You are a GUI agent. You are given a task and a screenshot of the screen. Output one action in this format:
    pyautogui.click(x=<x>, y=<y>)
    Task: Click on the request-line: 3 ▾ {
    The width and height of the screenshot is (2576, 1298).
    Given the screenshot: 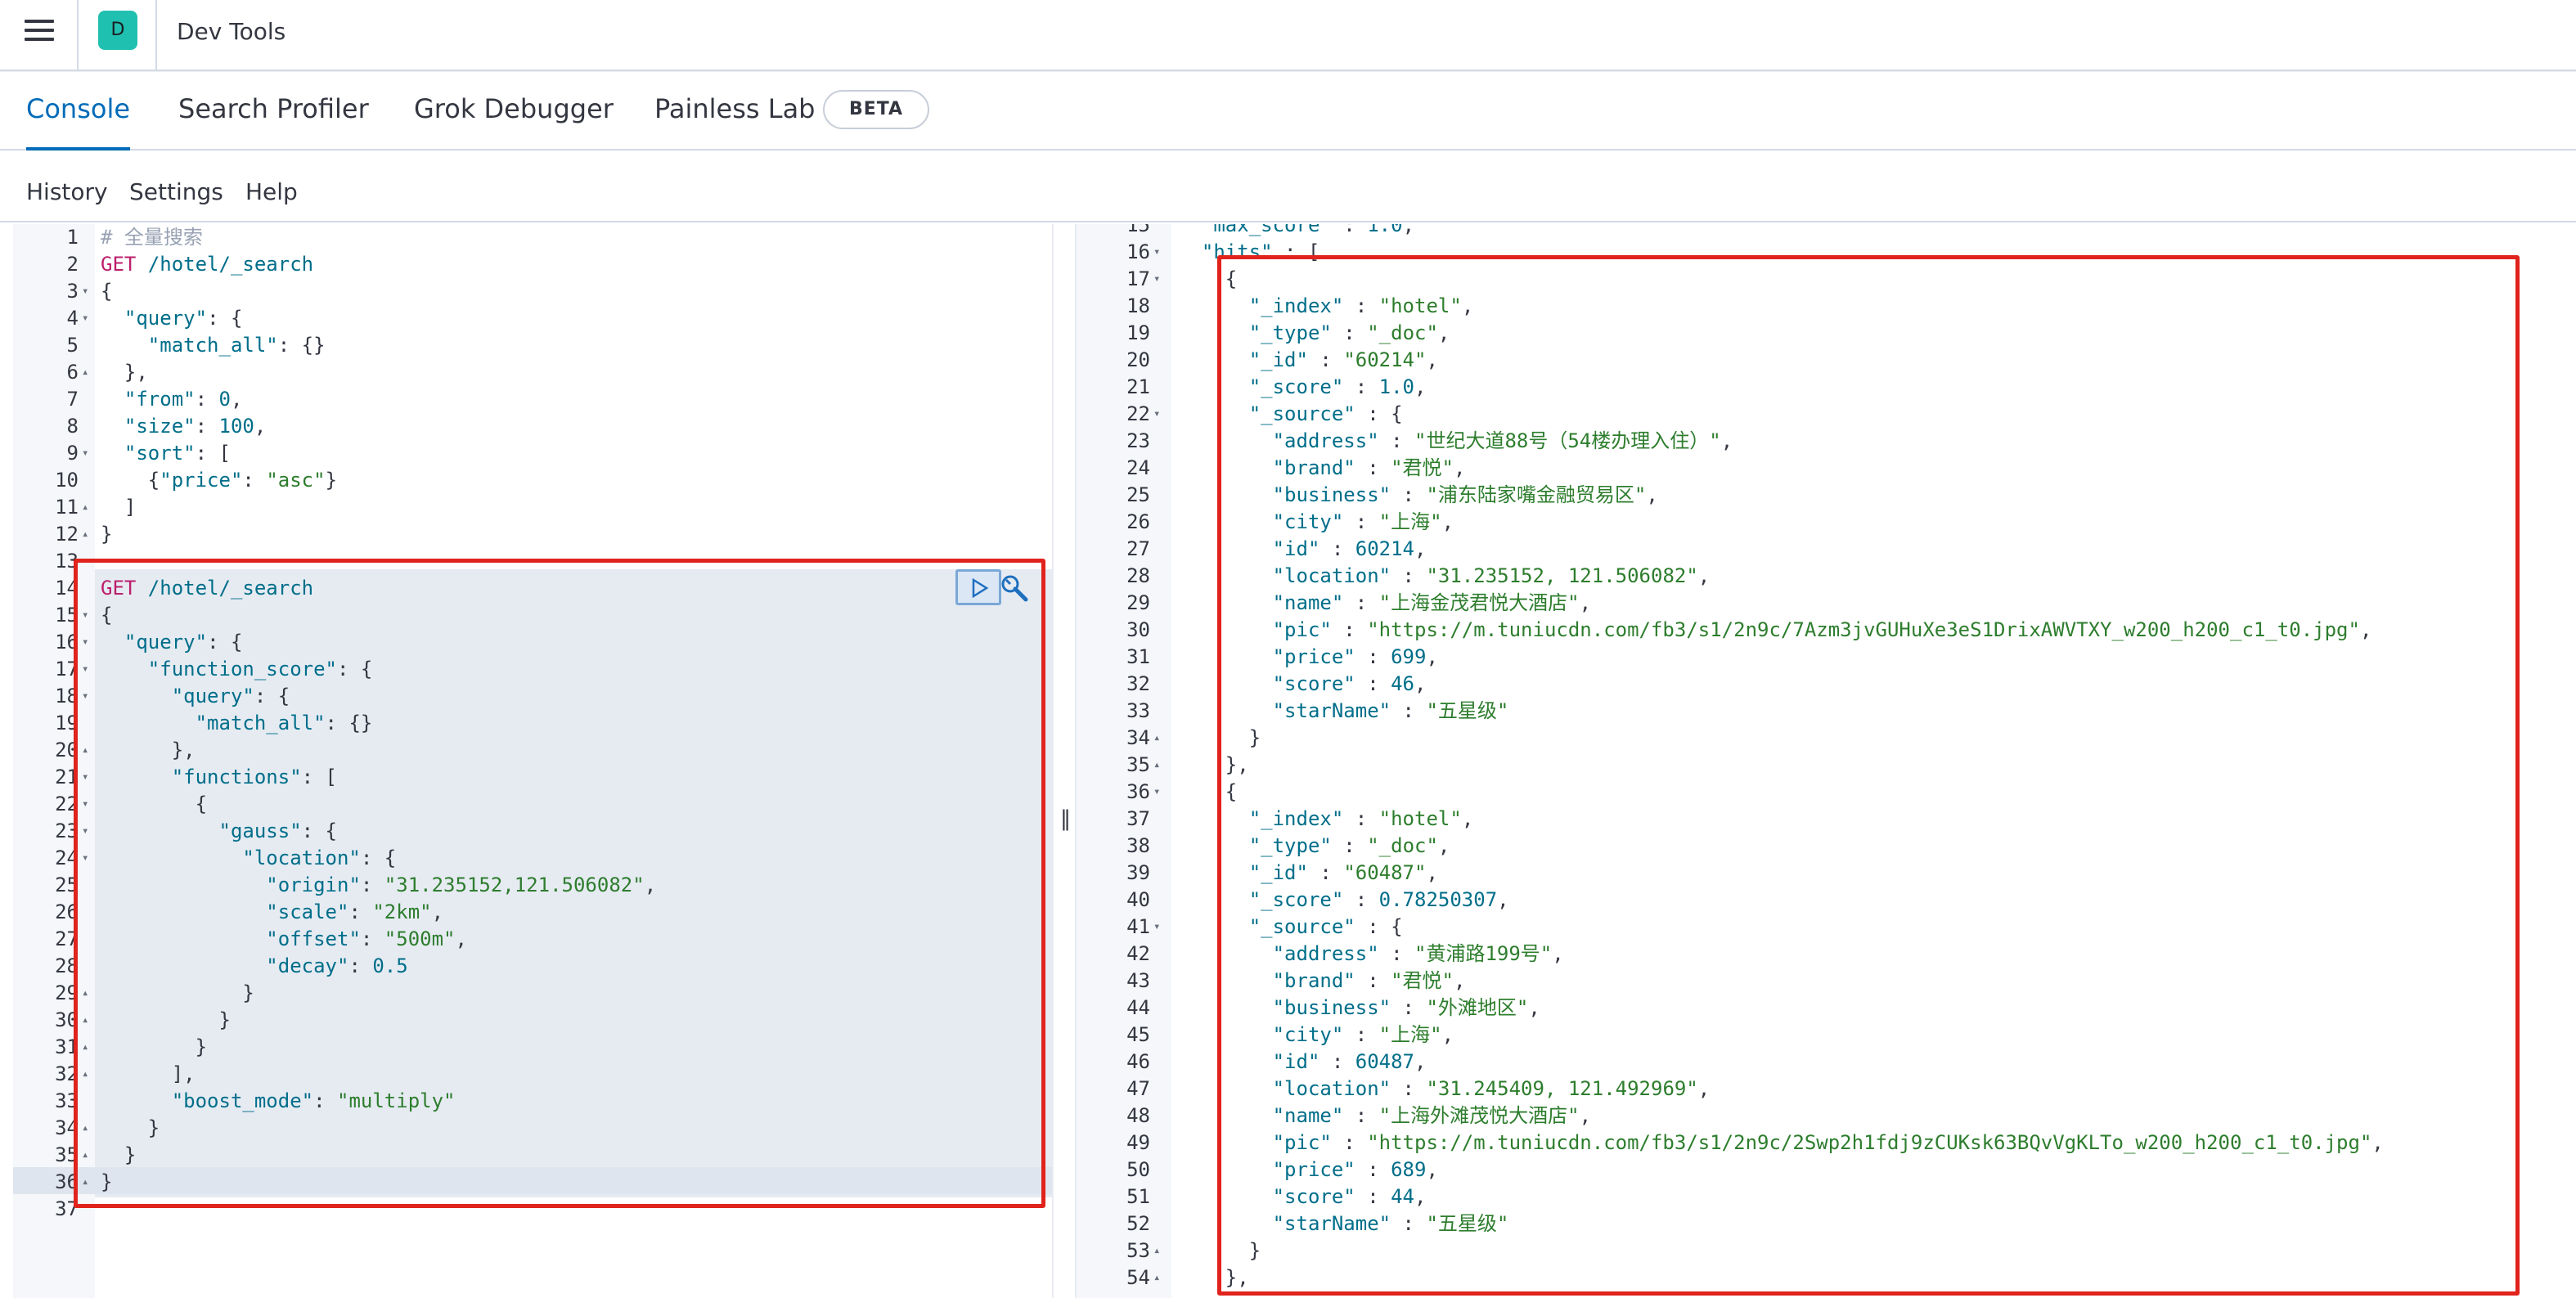 What is the action you would take?
    pyautogui.click(x=532, y=291)
    